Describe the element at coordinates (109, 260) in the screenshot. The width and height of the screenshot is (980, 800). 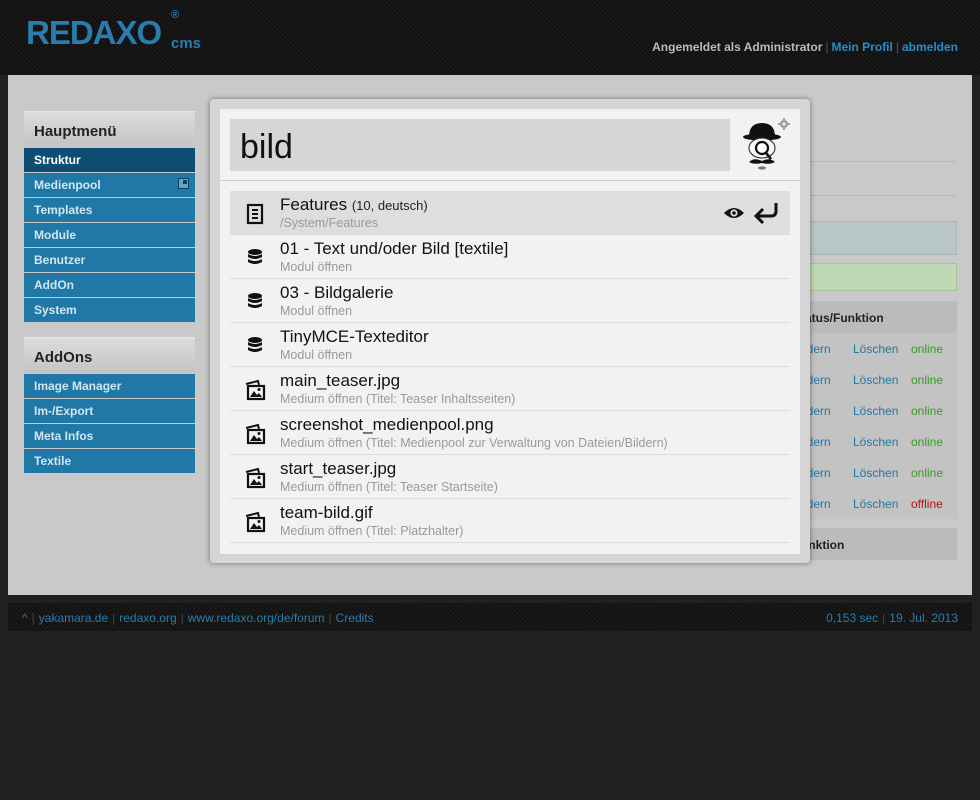
I see `sidebar-item-benutzer: Benutzer` at that location.